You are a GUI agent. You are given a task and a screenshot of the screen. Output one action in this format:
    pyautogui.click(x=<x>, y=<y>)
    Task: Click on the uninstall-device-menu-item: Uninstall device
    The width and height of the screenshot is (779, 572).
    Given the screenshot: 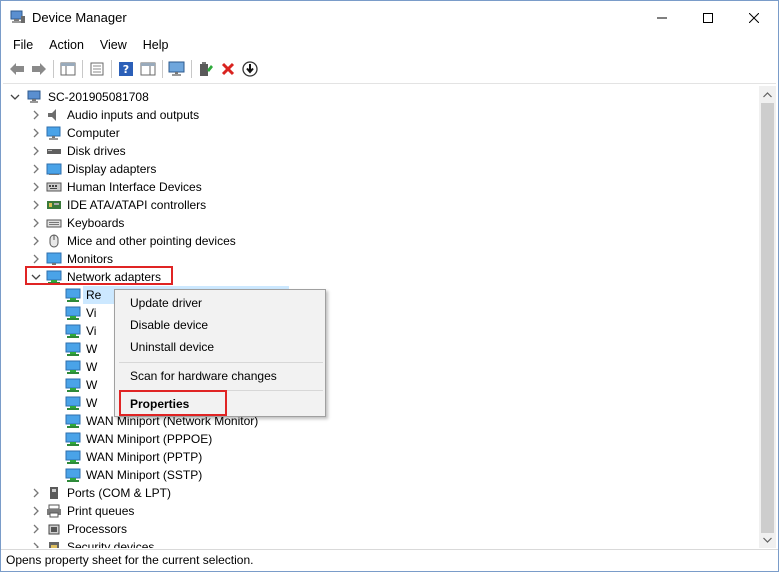 What is the action you would take?
    pyautogui.click(x=172, y=347)
    